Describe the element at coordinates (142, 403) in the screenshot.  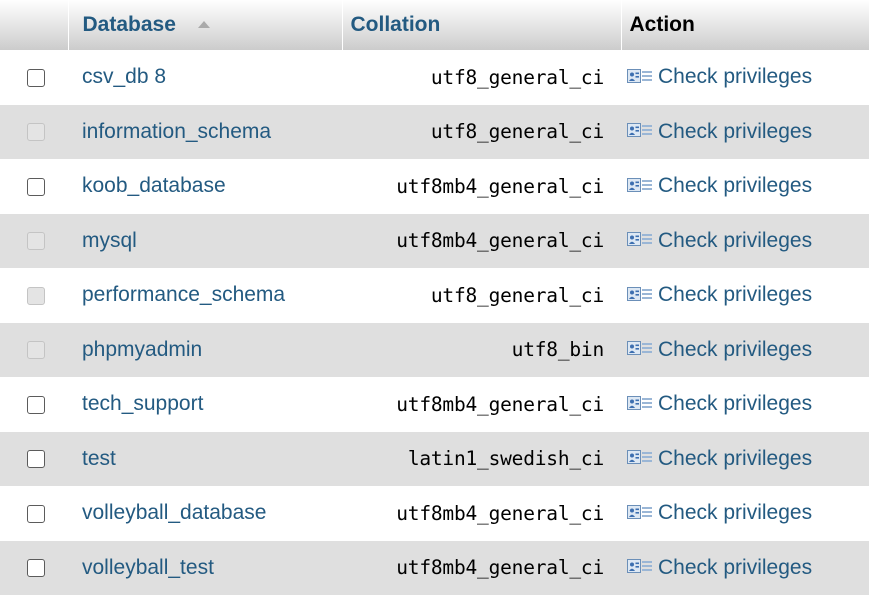
I see `database-name-link: tech_support` at that location.